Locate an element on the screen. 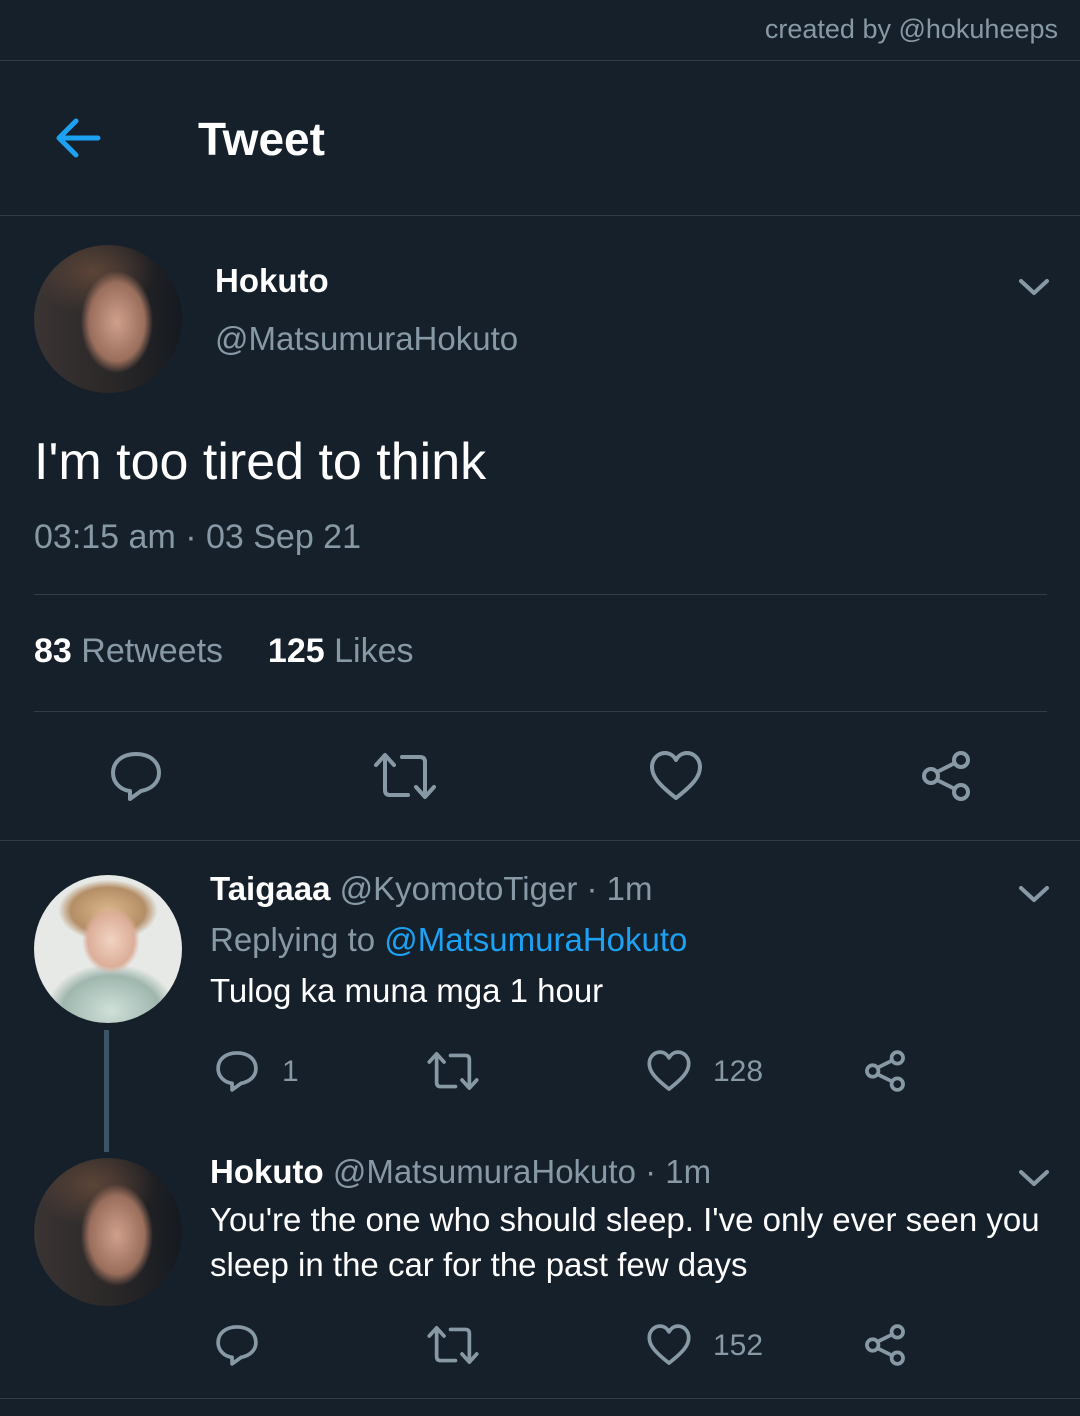 This screenshot has height=1416, width=1080. like-count: 152 is located at coordinates (738, 1345).